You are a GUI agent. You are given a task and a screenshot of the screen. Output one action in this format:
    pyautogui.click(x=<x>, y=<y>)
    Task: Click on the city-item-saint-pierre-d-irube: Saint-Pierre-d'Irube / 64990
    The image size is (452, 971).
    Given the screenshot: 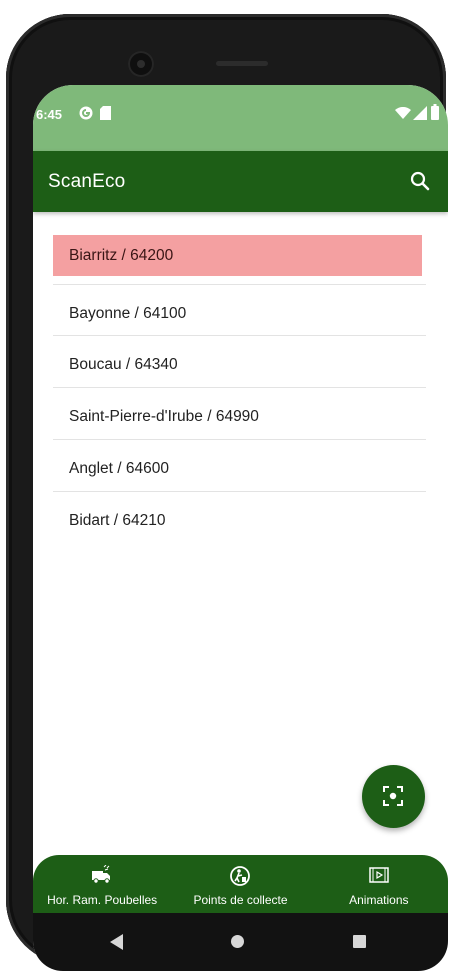 What is the action you would take?
    pyautogui.click(x=239, y=414)
    